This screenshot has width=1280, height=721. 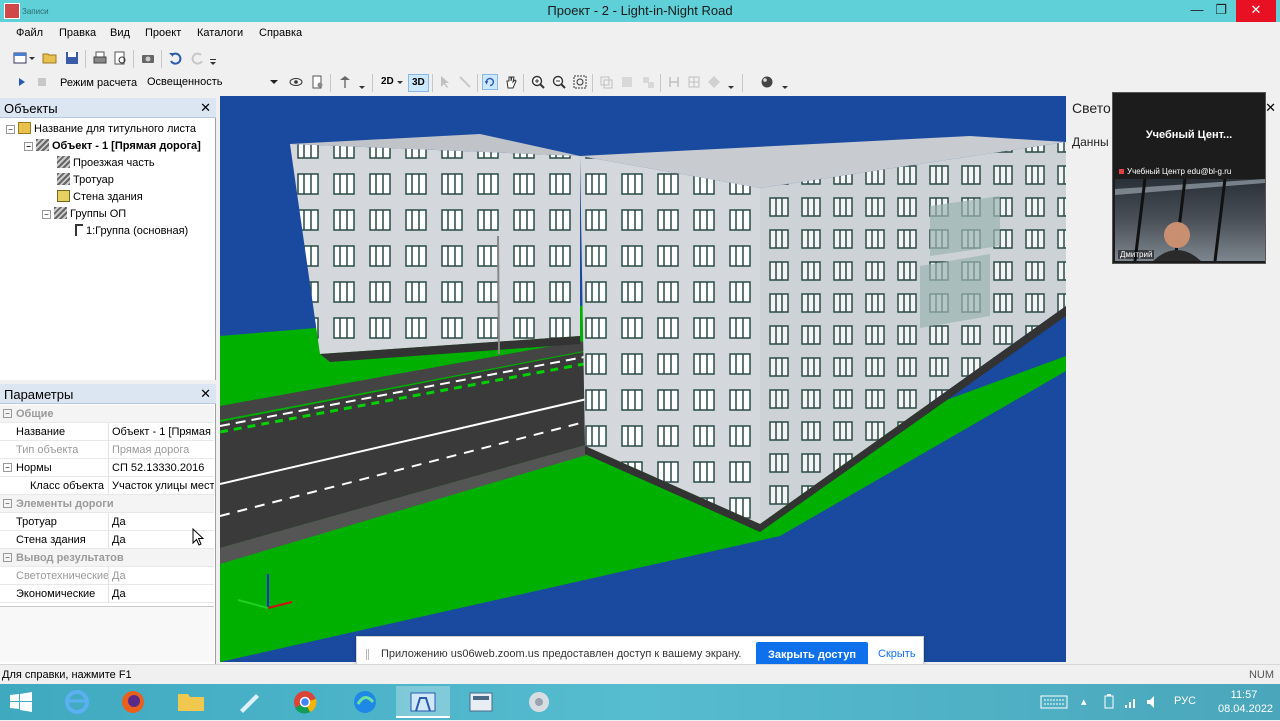 What do you see at coordinates (1221, 11) in the screenshot?
I see `restore-button: ❐` at bounding box center [1221, 11].